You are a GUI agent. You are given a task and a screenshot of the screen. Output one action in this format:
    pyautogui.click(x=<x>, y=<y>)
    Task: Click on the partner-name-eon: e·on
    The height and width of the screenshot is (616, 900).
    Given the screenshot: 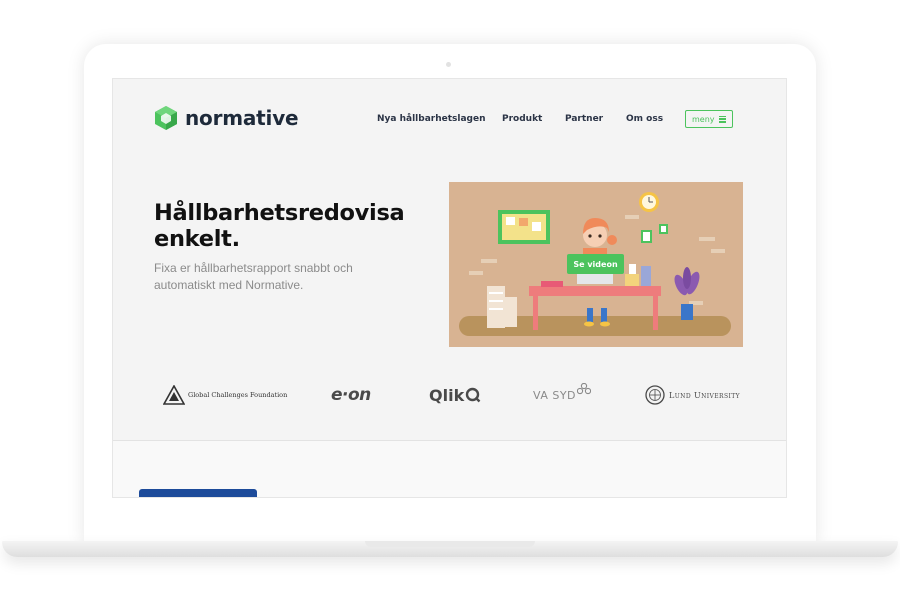 What is the action you would take?
    pyautogui.click(x=351, y=395)
    